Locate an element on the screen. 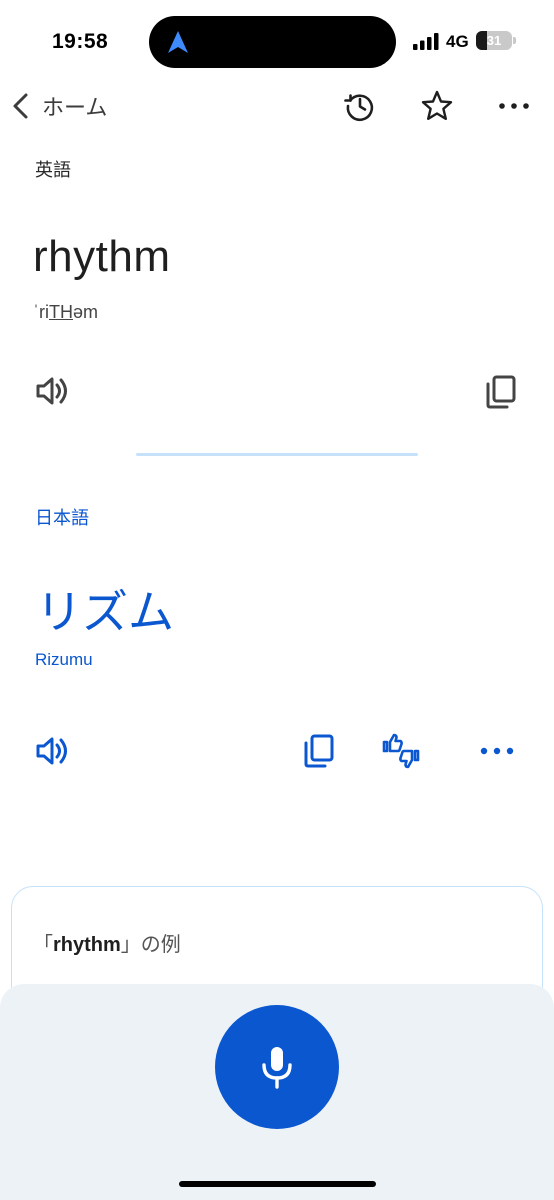 Image resolution: width=554 pixels, height=1200 pixels. source-copy-button is located at coordinates (501, 392).